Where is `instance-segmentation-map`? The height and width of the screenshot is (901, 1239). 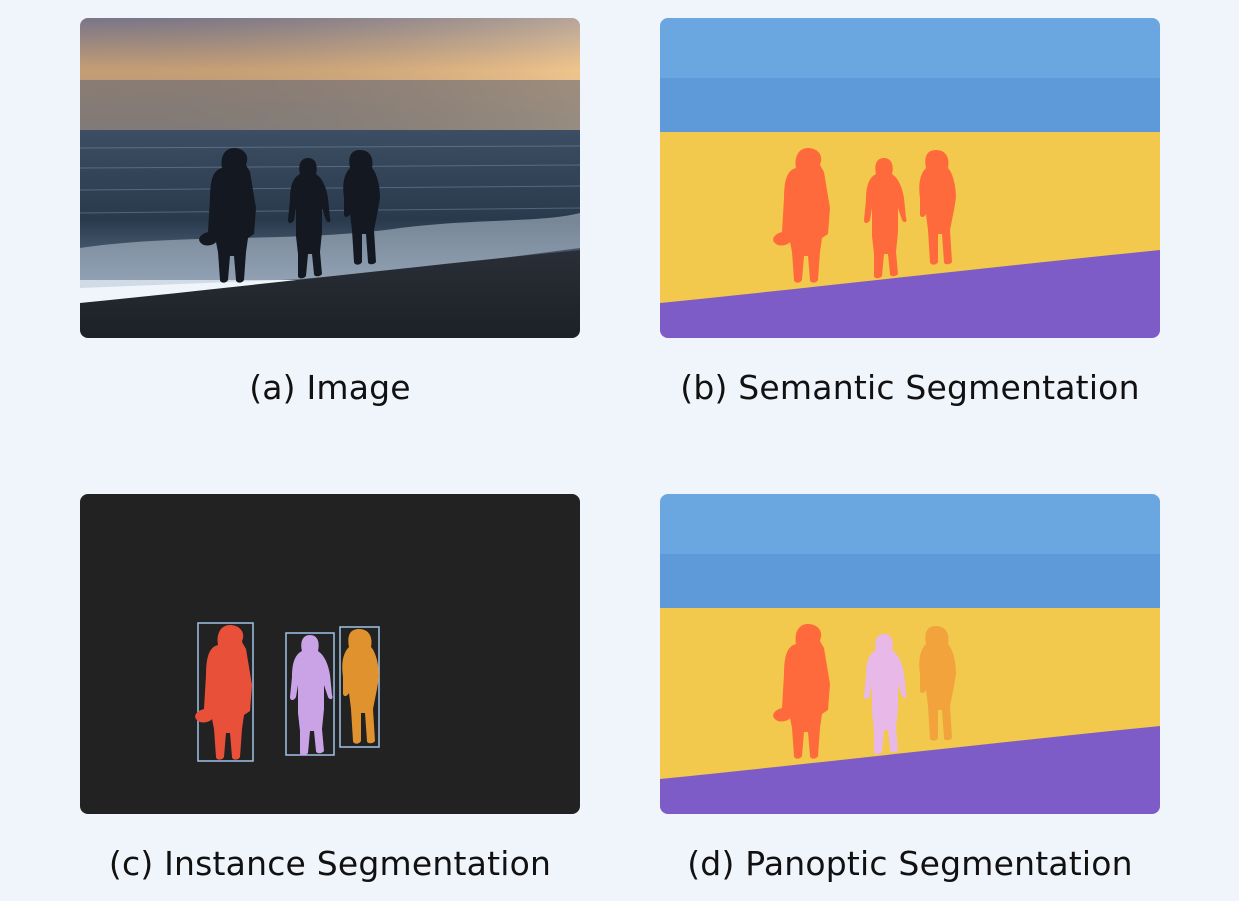
instance-segmentation-map is located at coordinates (330, 654).